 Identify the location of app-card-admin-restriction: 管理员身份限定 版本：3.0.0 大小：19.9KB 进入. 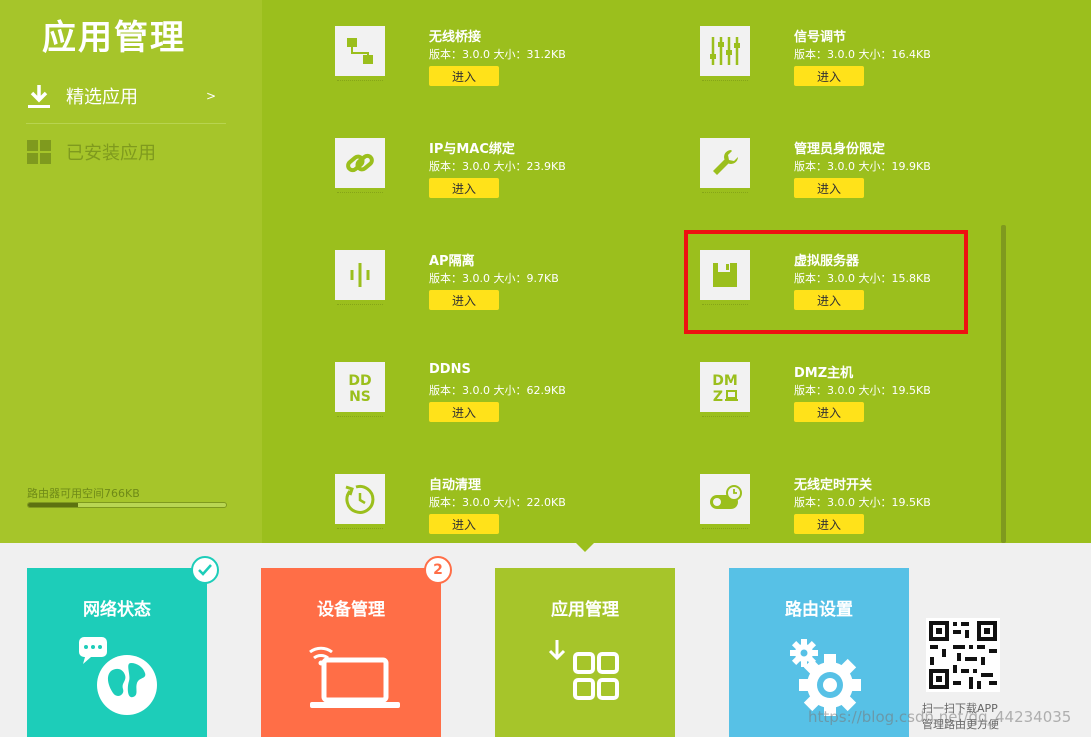
(850, 188).